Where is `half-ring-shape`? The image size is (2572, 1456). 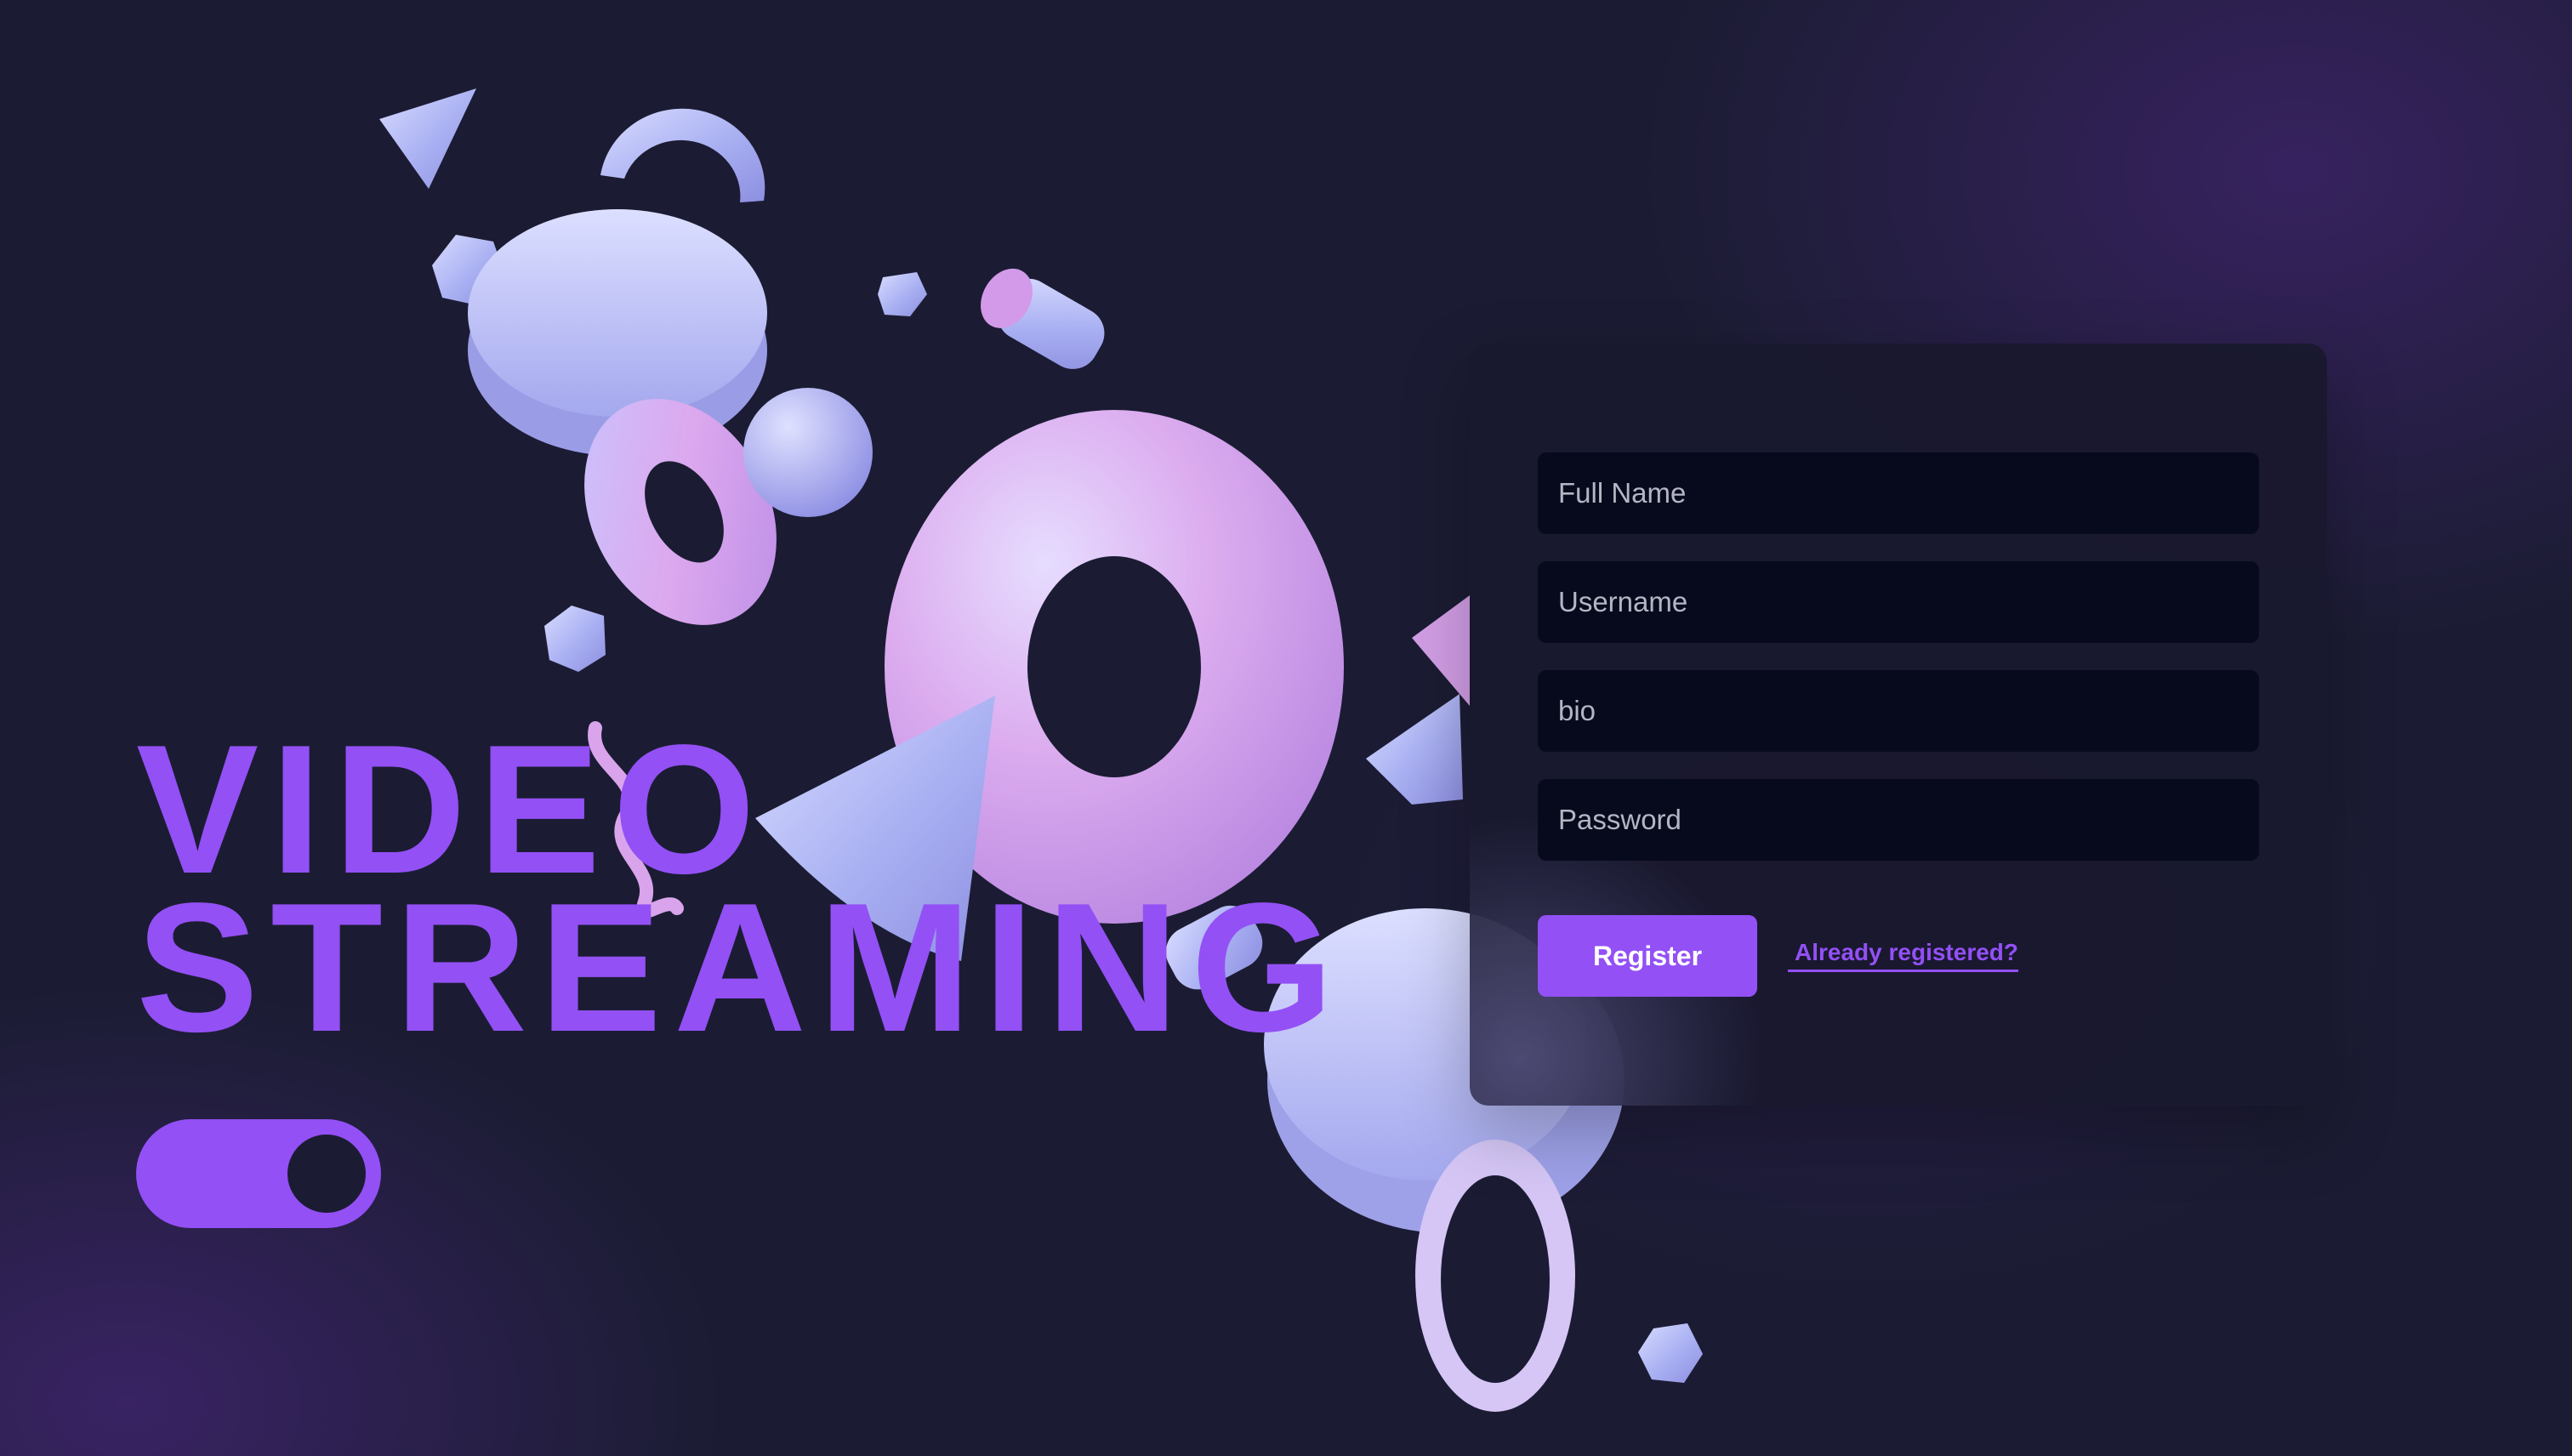
half-ring-shape is located at coordinates (683, 155).